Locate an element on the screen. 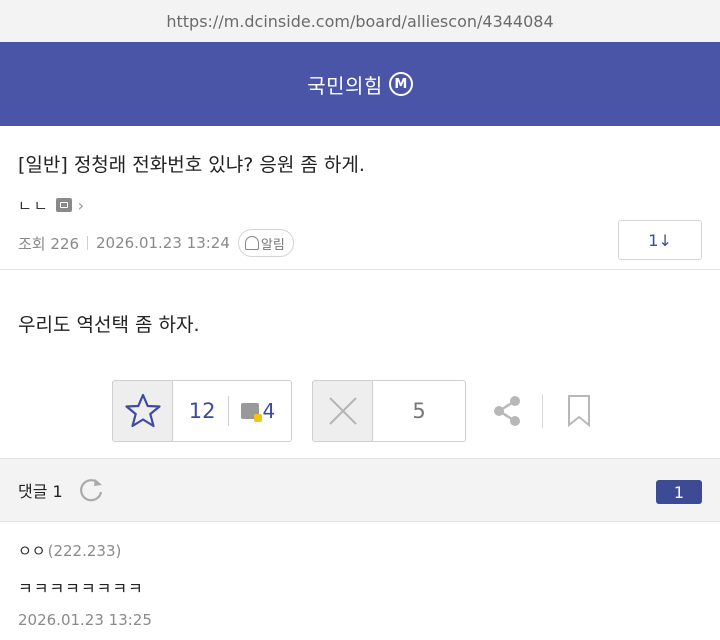 This screenshot has width=720, height=640. recommend-box: 12 4 is located at coordinates (202, 411).